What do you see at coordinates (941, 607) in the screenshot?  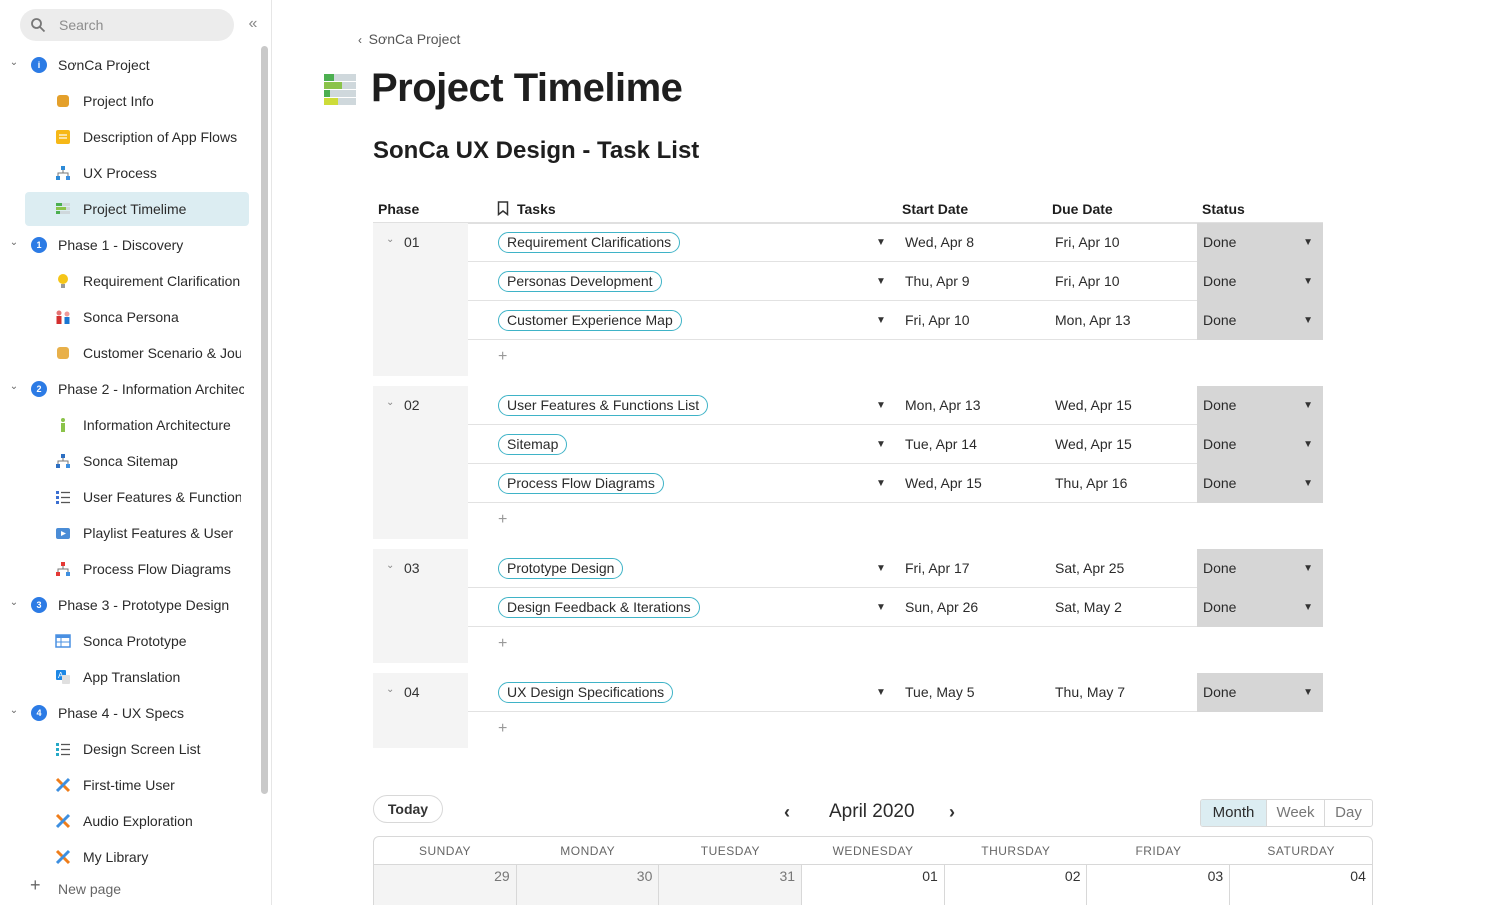 I see `start-date: Sun, Apr 26` at bounding box center [941, 607].